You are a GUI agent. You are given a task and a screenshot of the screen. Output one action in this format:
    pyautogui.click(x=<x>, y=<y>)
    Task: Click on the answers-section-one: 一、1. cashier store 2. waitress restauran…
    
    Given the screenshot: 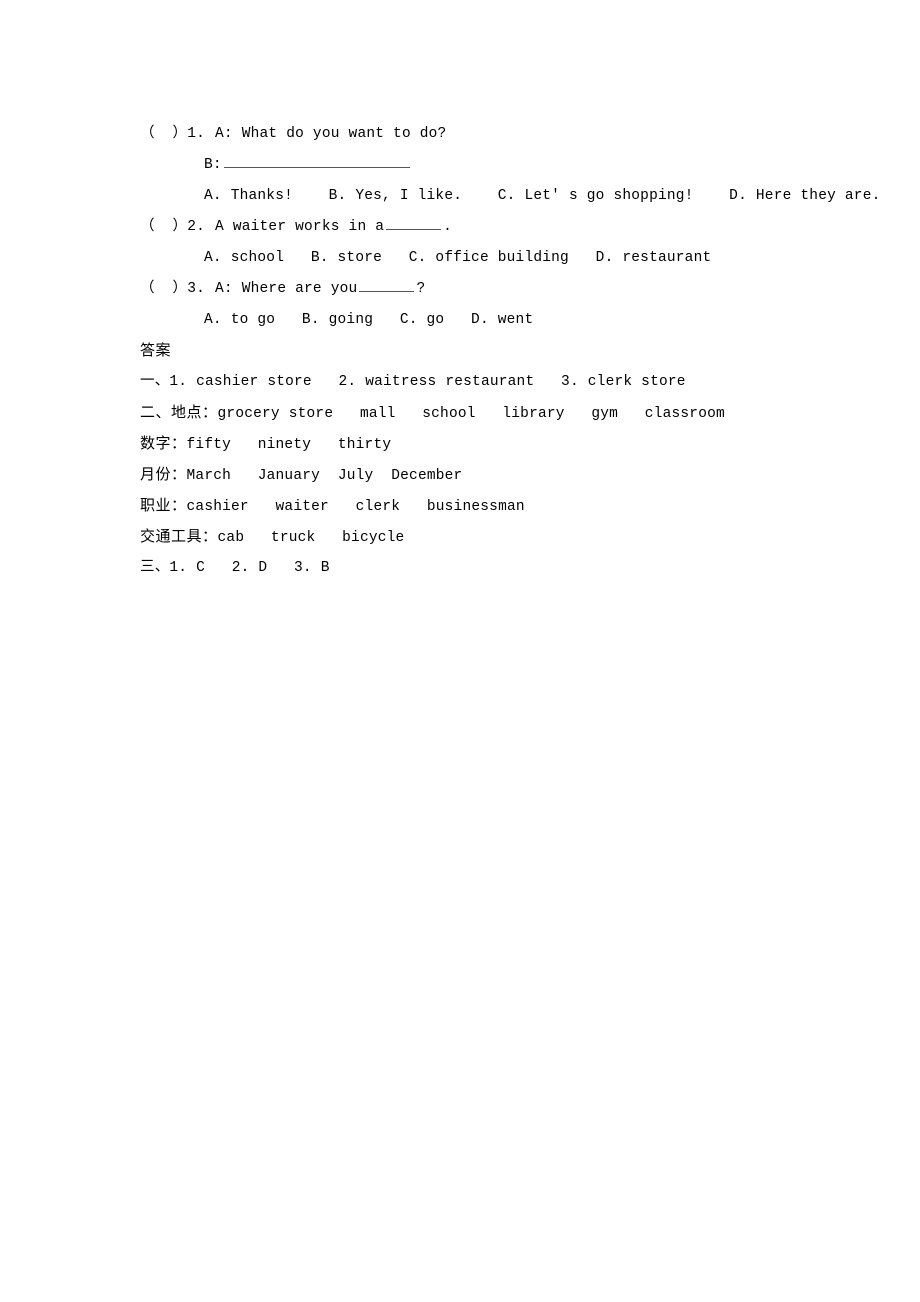 What is the action you would take?
    pyautogui.click(x=490, y=381)
    